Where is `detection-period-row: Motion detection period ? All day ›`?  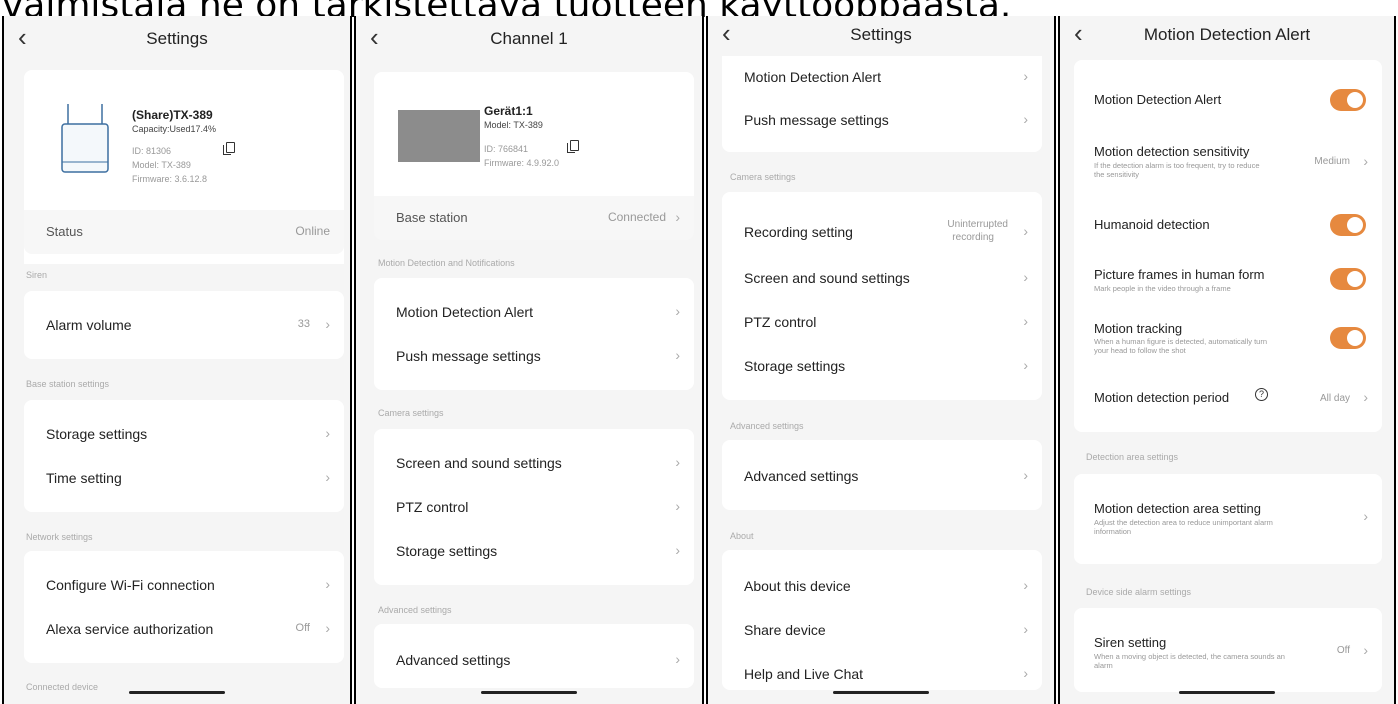 detection-period-row: Motion detection period ? All day › is located at coordinates (1228, 398).